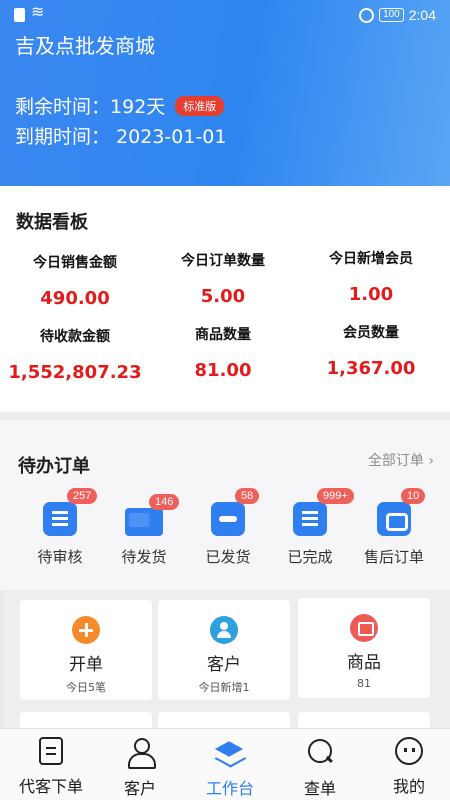  What do you see at coordinates (223, 261) in the screenshot?
I see `metric-label: 今日订单数量` at bounding box center [223, 261].